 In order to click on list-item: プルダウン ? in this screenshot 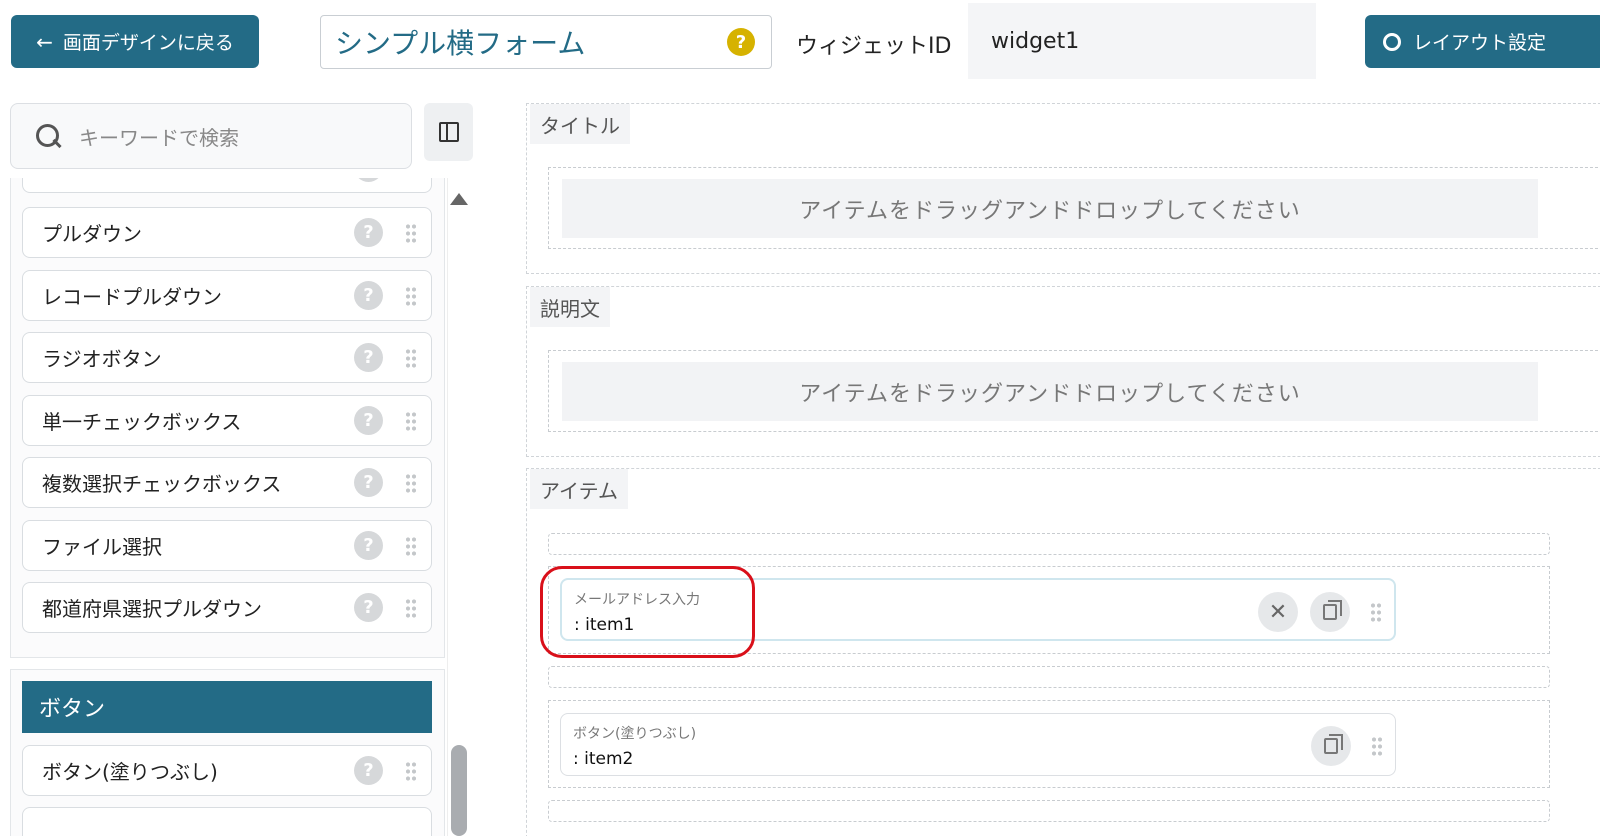, I will do `click(227, 232)`.